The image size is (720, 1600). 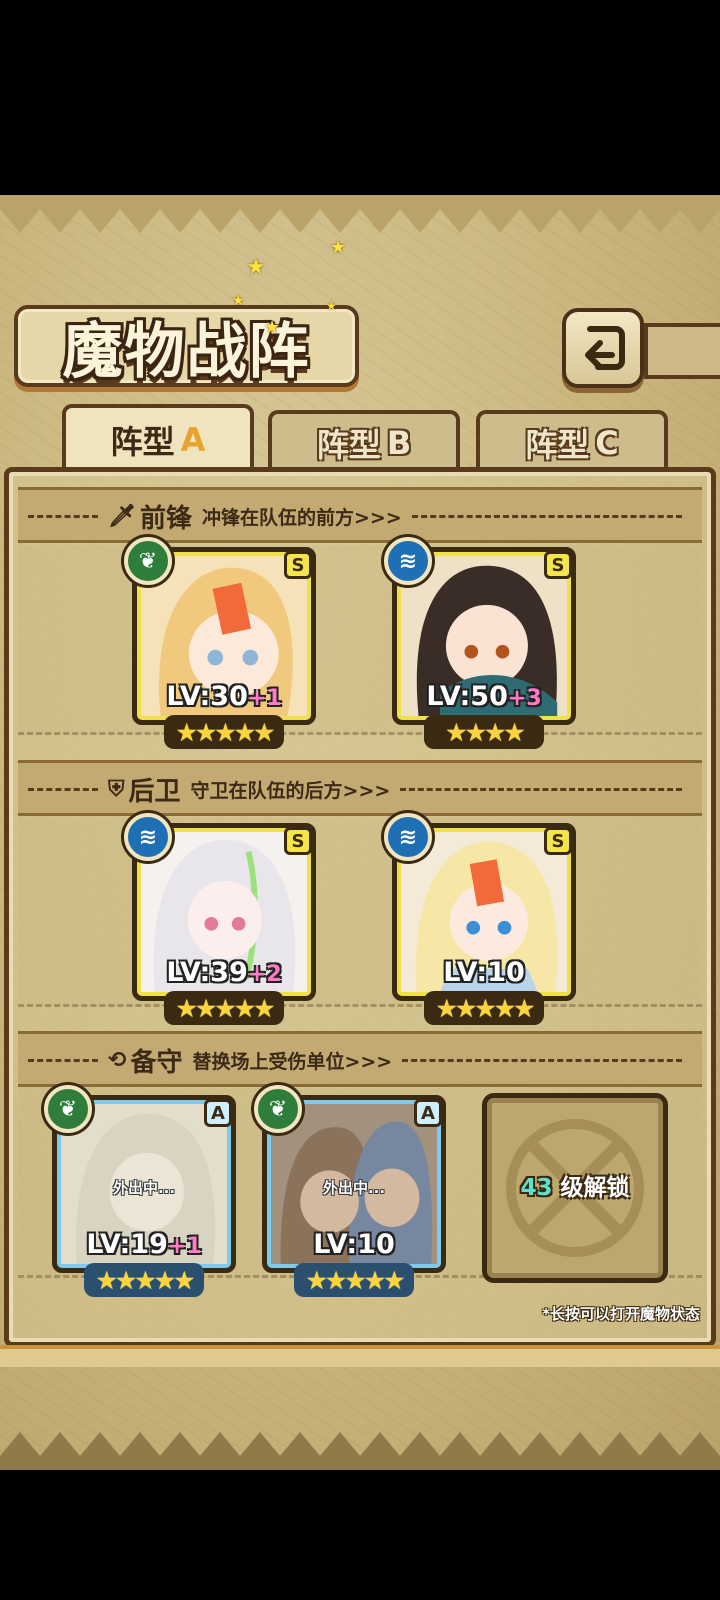 I want to click on unit-level: LV:10, so click(x=354, y=1244).